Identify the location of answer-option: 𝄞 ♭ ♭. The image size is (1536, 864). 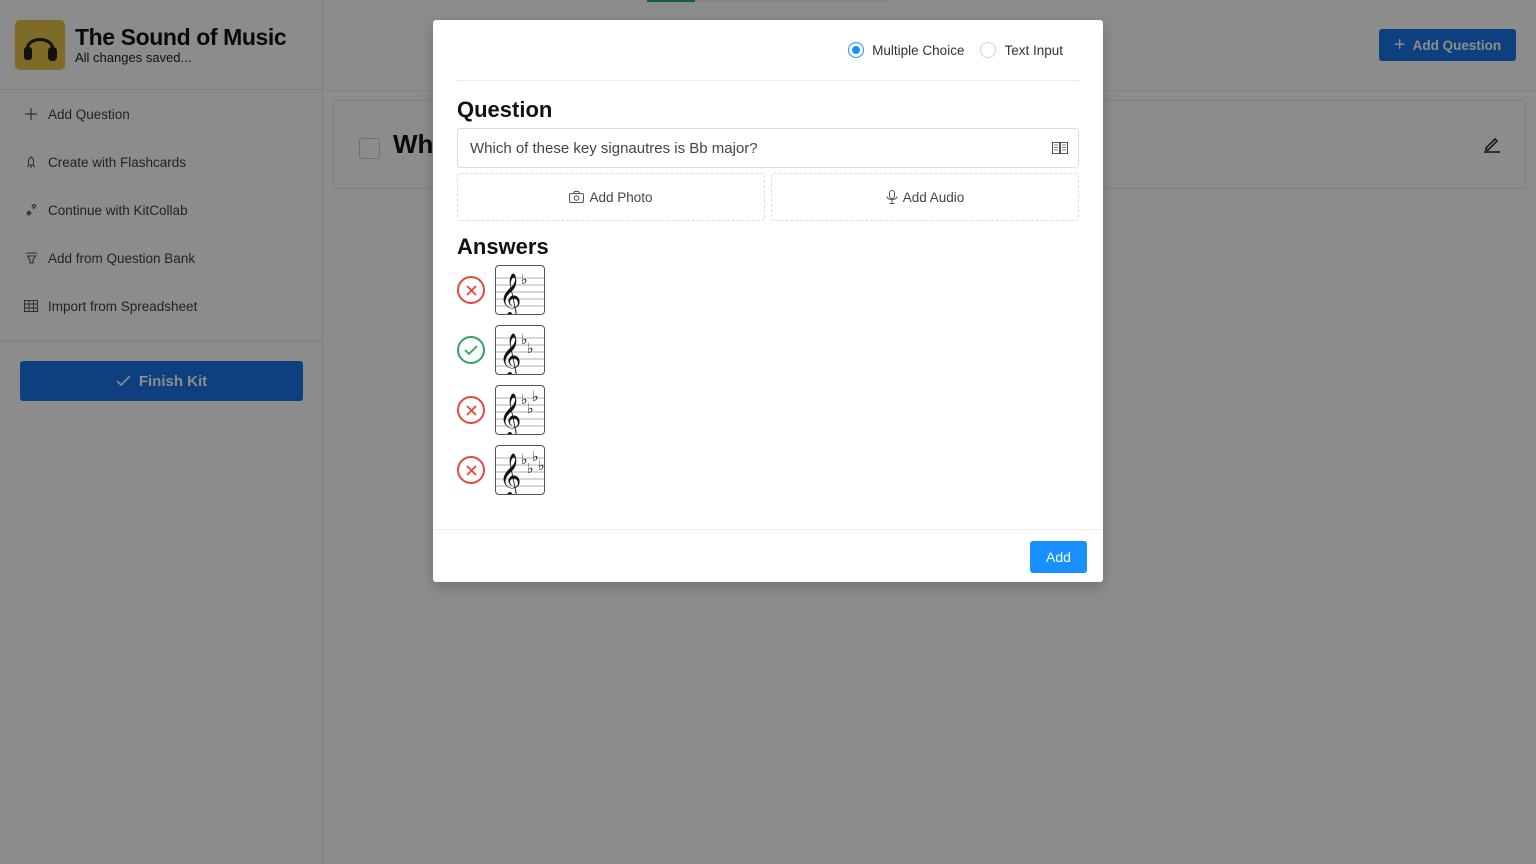
(501, 350).